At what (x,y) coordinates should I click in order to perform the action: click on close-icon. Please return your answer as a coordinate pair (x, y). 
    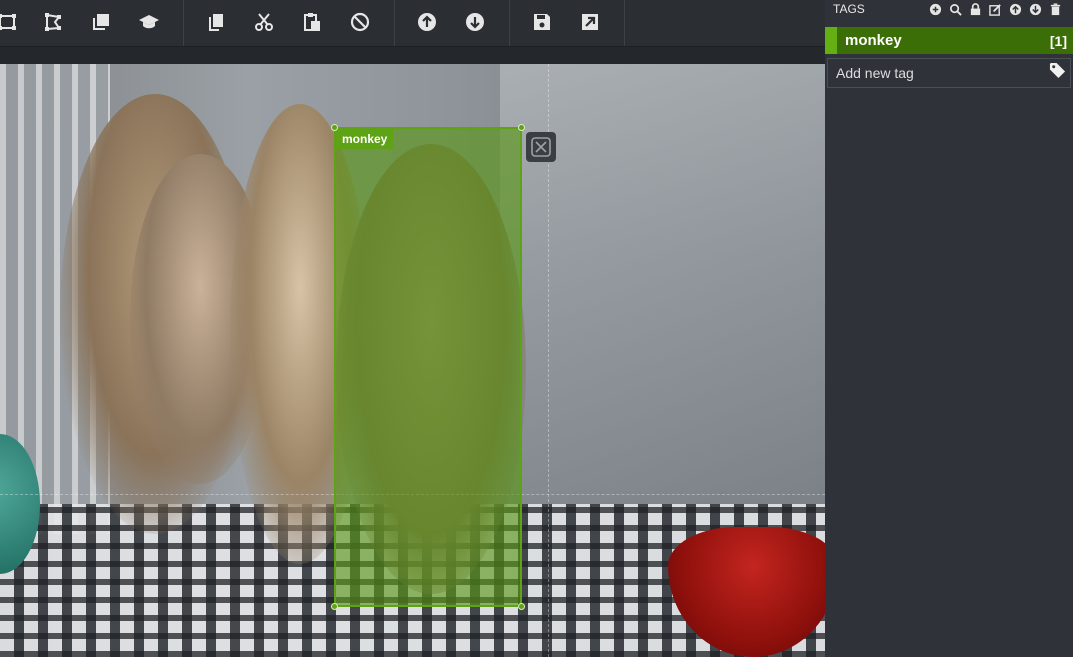
    Looking at the image, I should click on (541, 147).